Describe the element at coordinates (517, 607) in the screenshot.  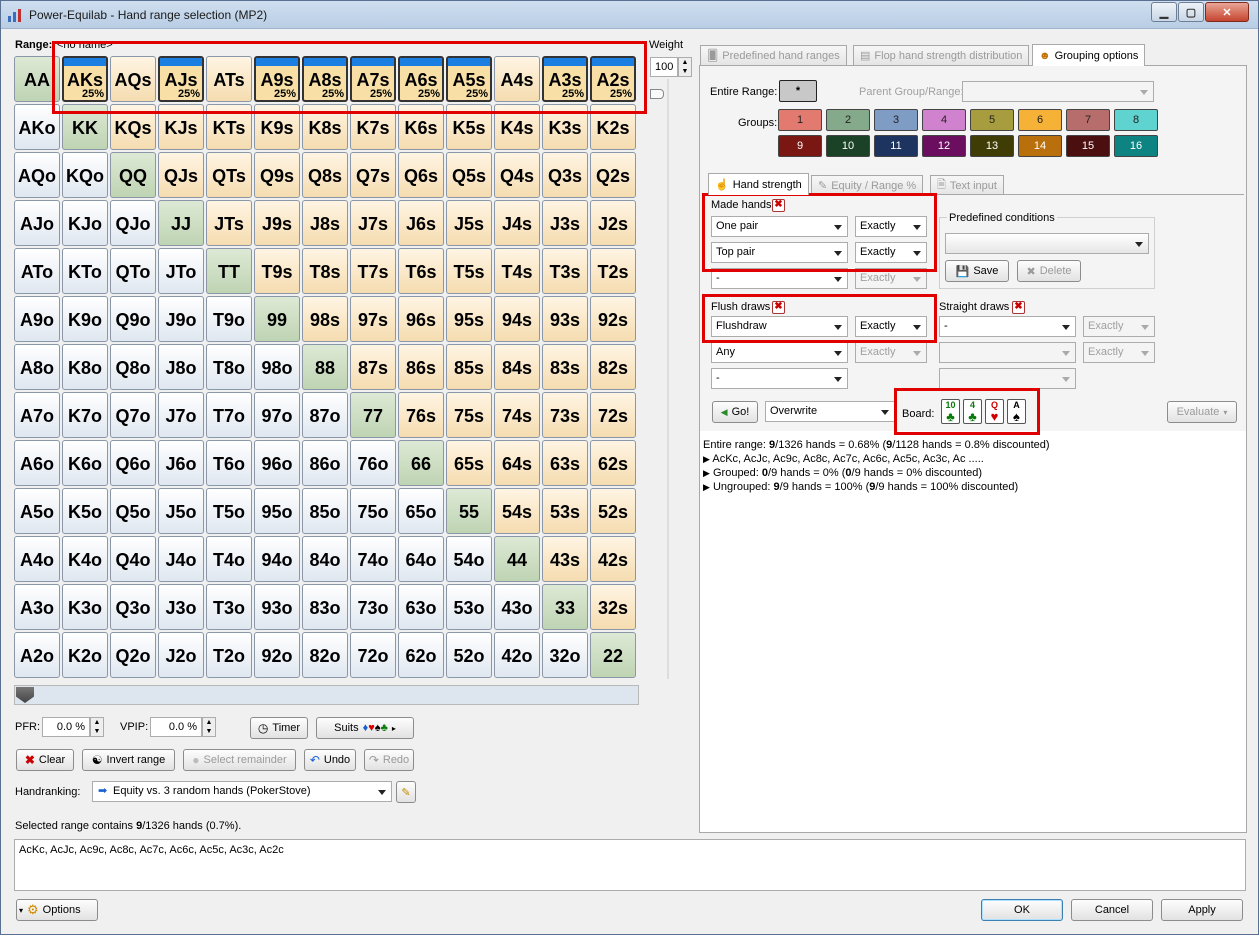
I see `hand-cell: 43o` at that location.